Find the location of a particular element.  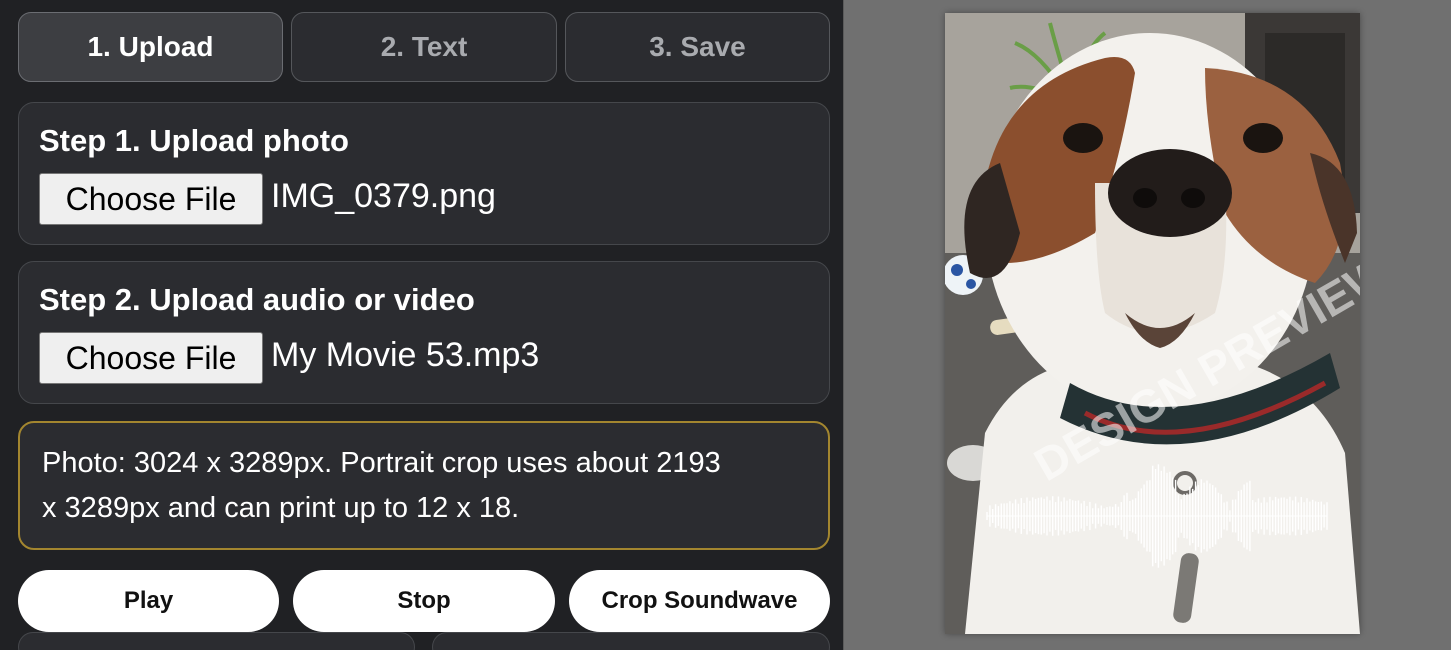

photo-info-line-2: x 3289px and can print up to 12 x 18. is located at coordinates (281, 508).